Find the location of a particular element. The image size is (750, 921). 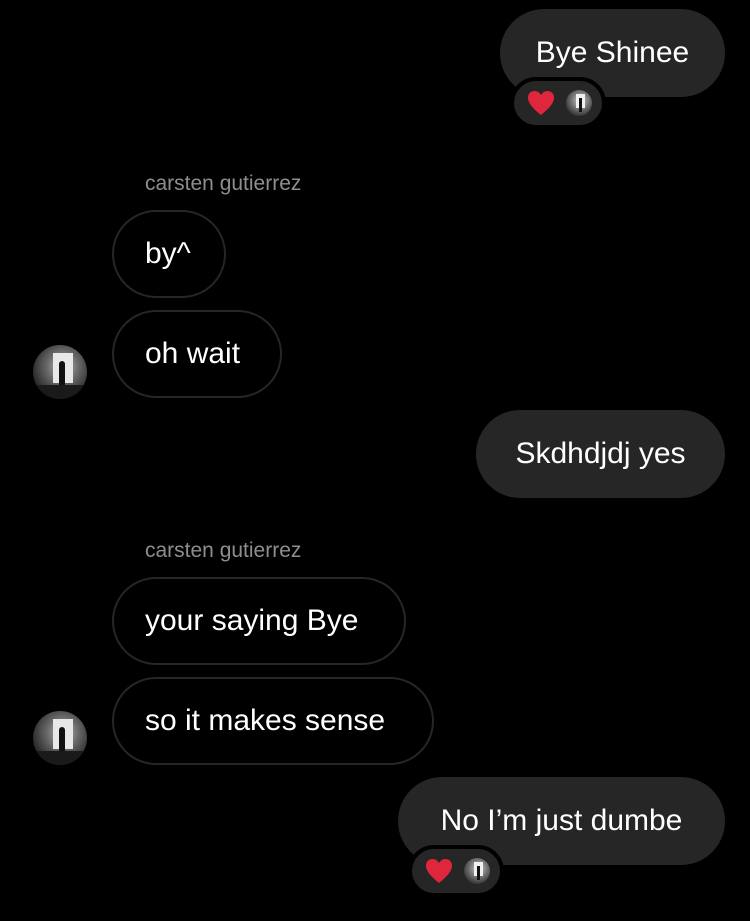

incoming-message-bubble: your saying Bye is located at coordinates (259, 621).